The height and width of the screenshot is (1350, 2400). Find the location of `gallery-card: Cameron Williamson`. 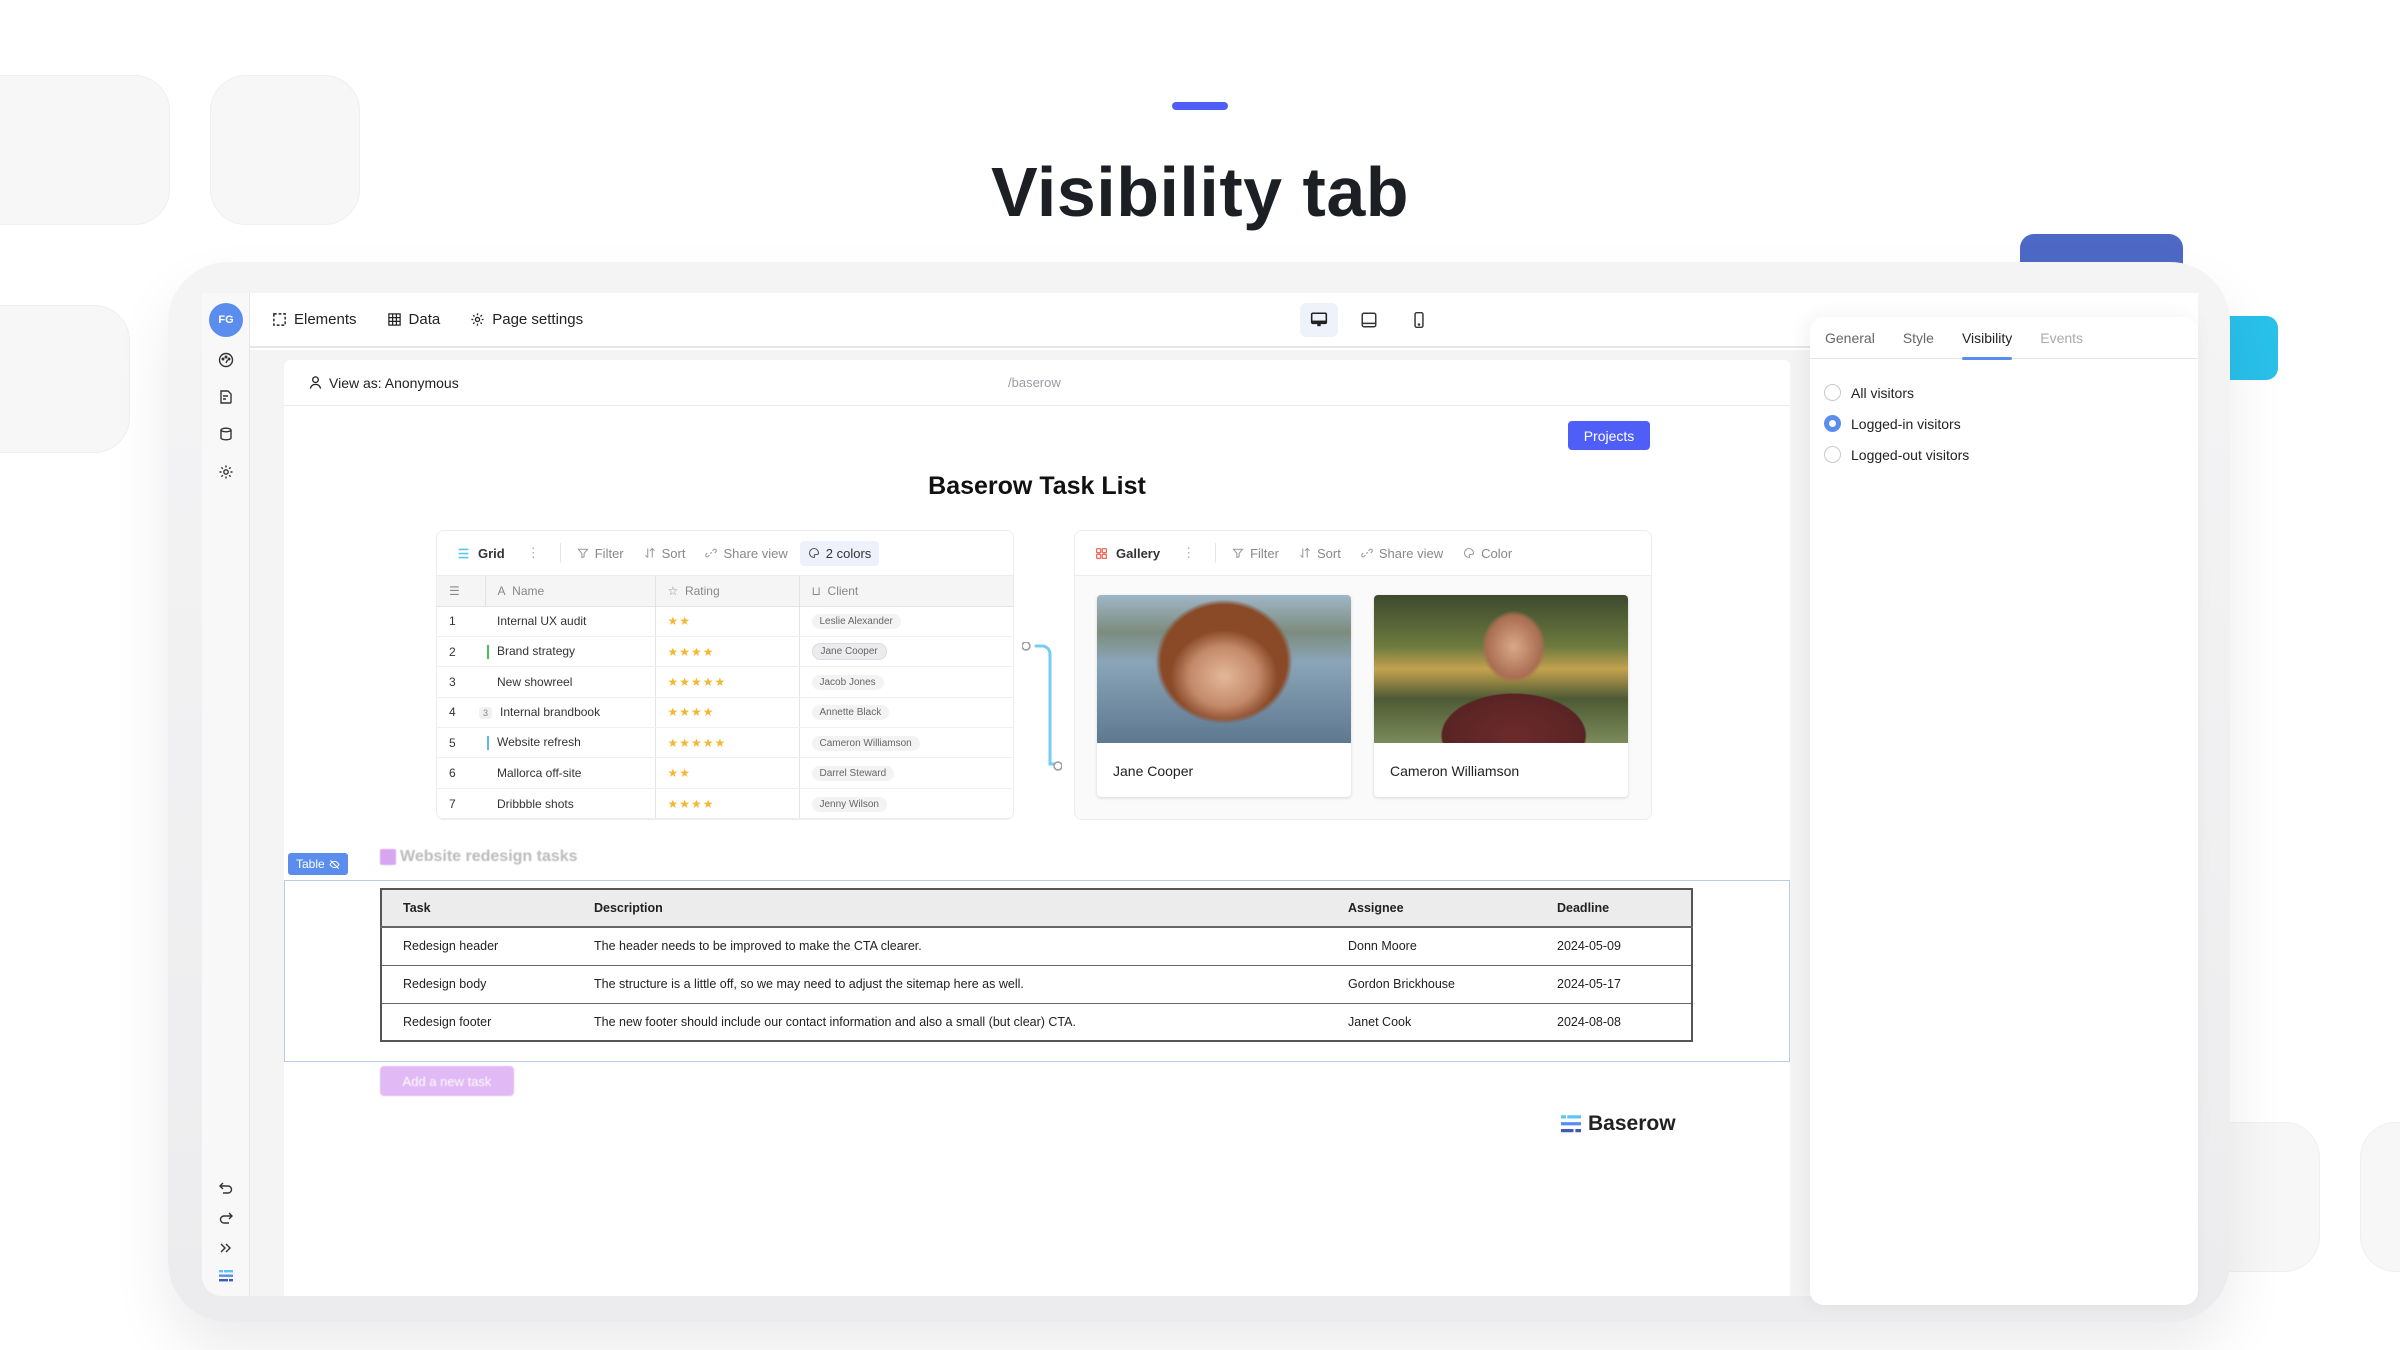

gallery-card: Cameron Williamson is located at coordinates (1501, 696).